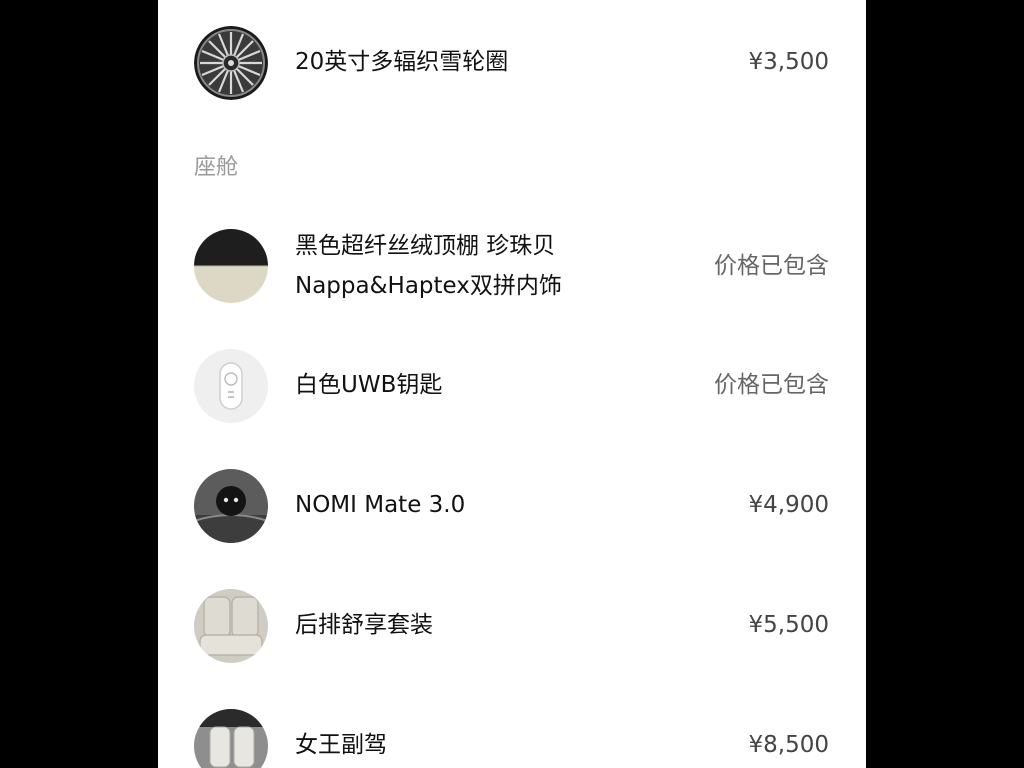  I want to click on section-label-cabin: 座舱, so click(216, 167).